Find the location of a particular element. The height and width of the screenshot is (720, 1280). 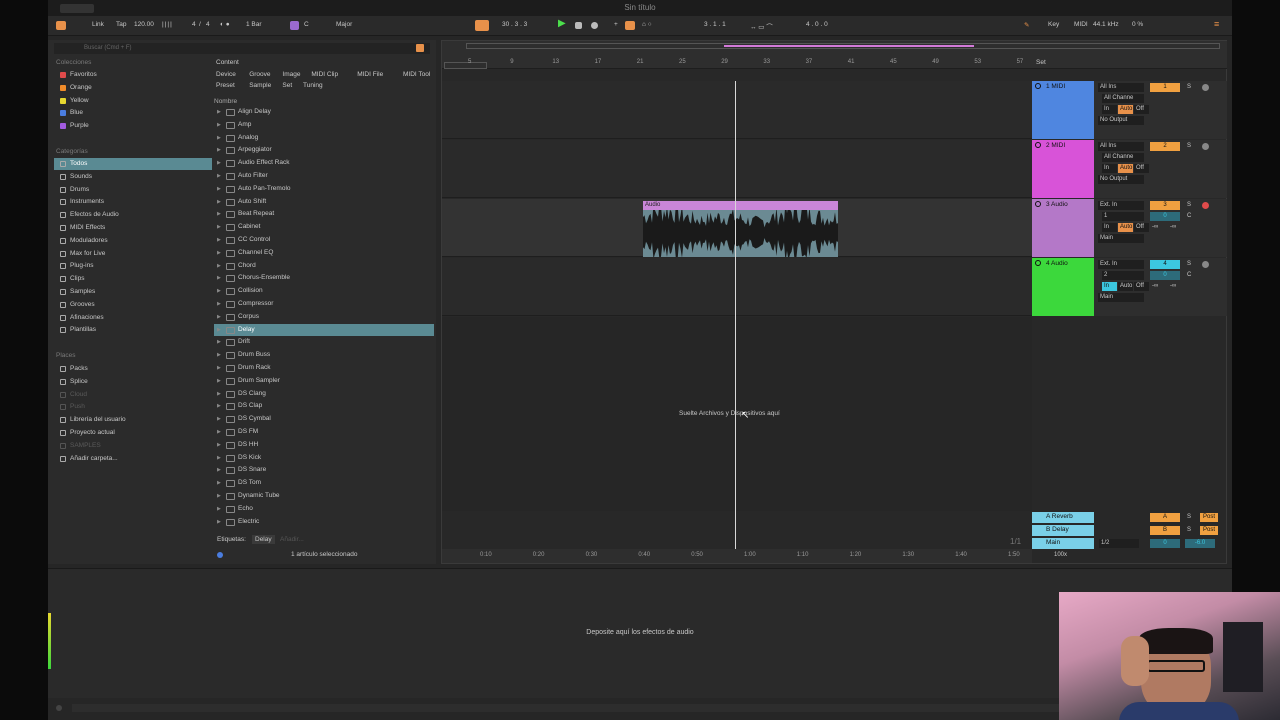

browser-item: ▶ Chord is located at coordinates (324, 266).